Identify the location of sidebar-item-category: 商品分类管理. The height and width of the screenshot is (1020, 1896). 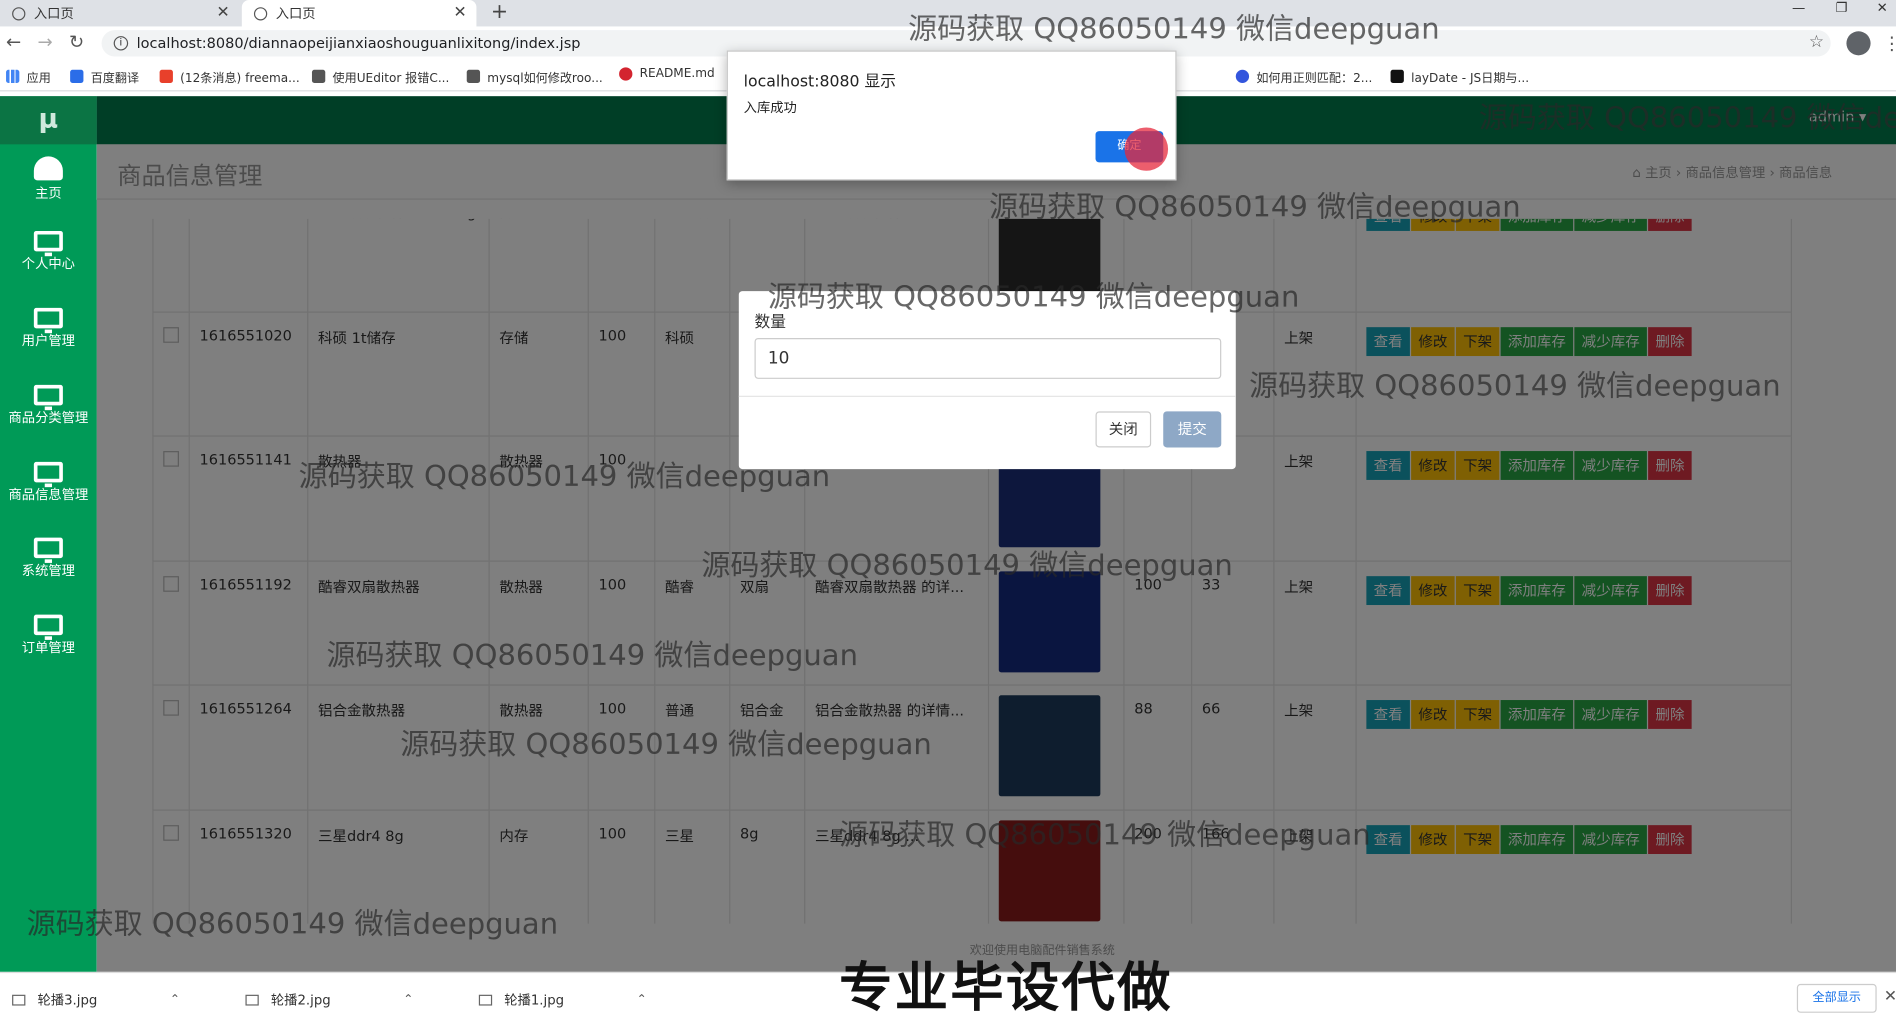
(48, 405).